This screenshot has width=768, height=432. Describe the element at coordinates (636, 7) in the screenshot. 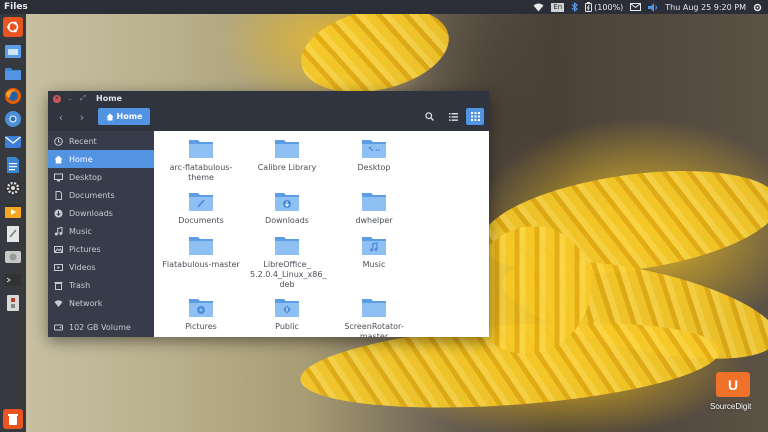

I see `envelope-icon` at that location.